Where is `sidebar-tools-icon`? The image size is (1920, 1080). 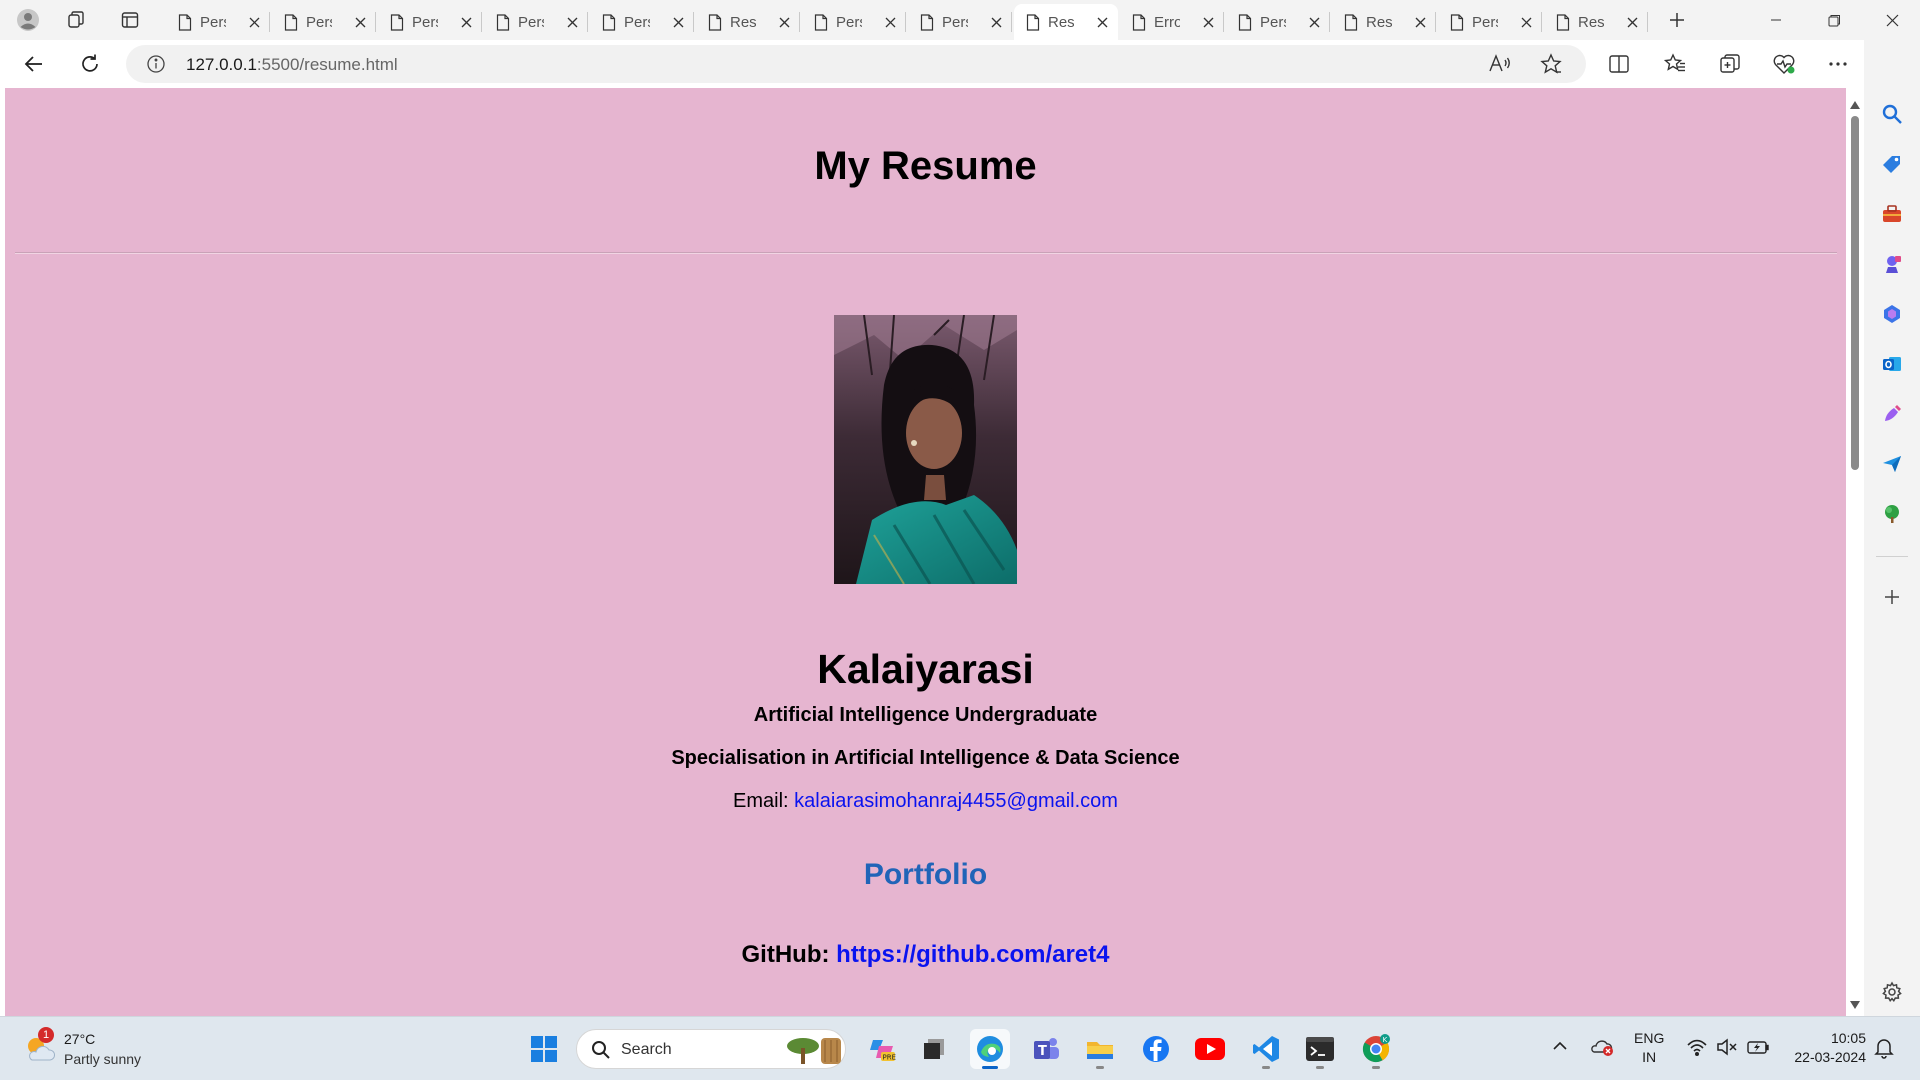 sidebar-tools-icon is located at coordinates (1892, 214).